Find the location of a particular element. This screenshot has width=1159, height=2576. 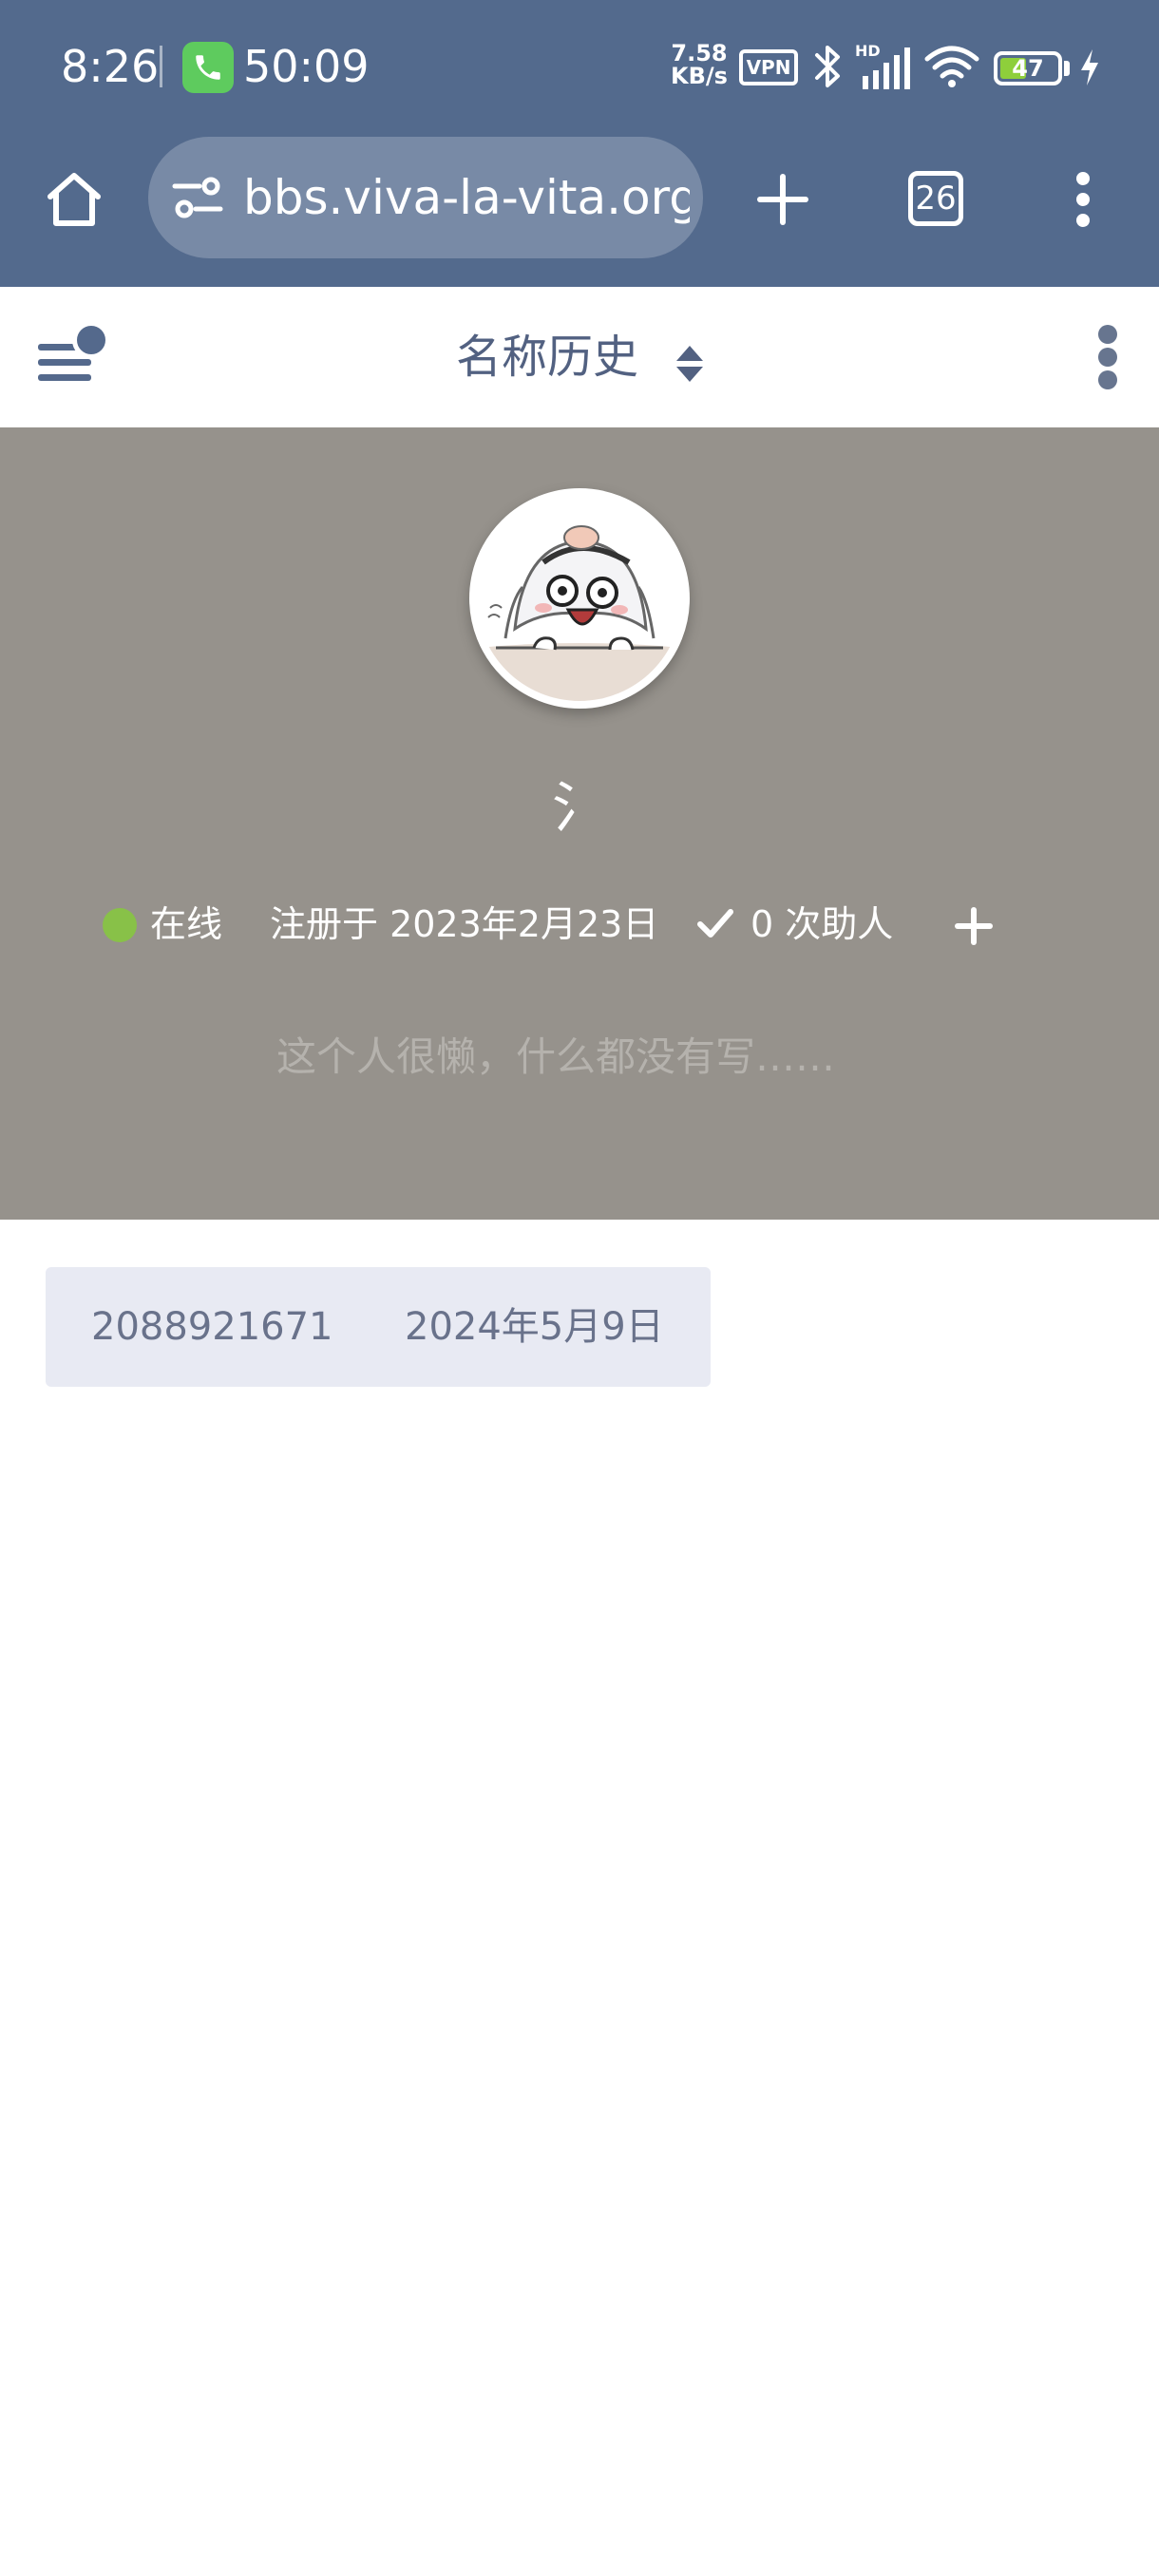

username: 氵 is located at coordinates (579, 807).